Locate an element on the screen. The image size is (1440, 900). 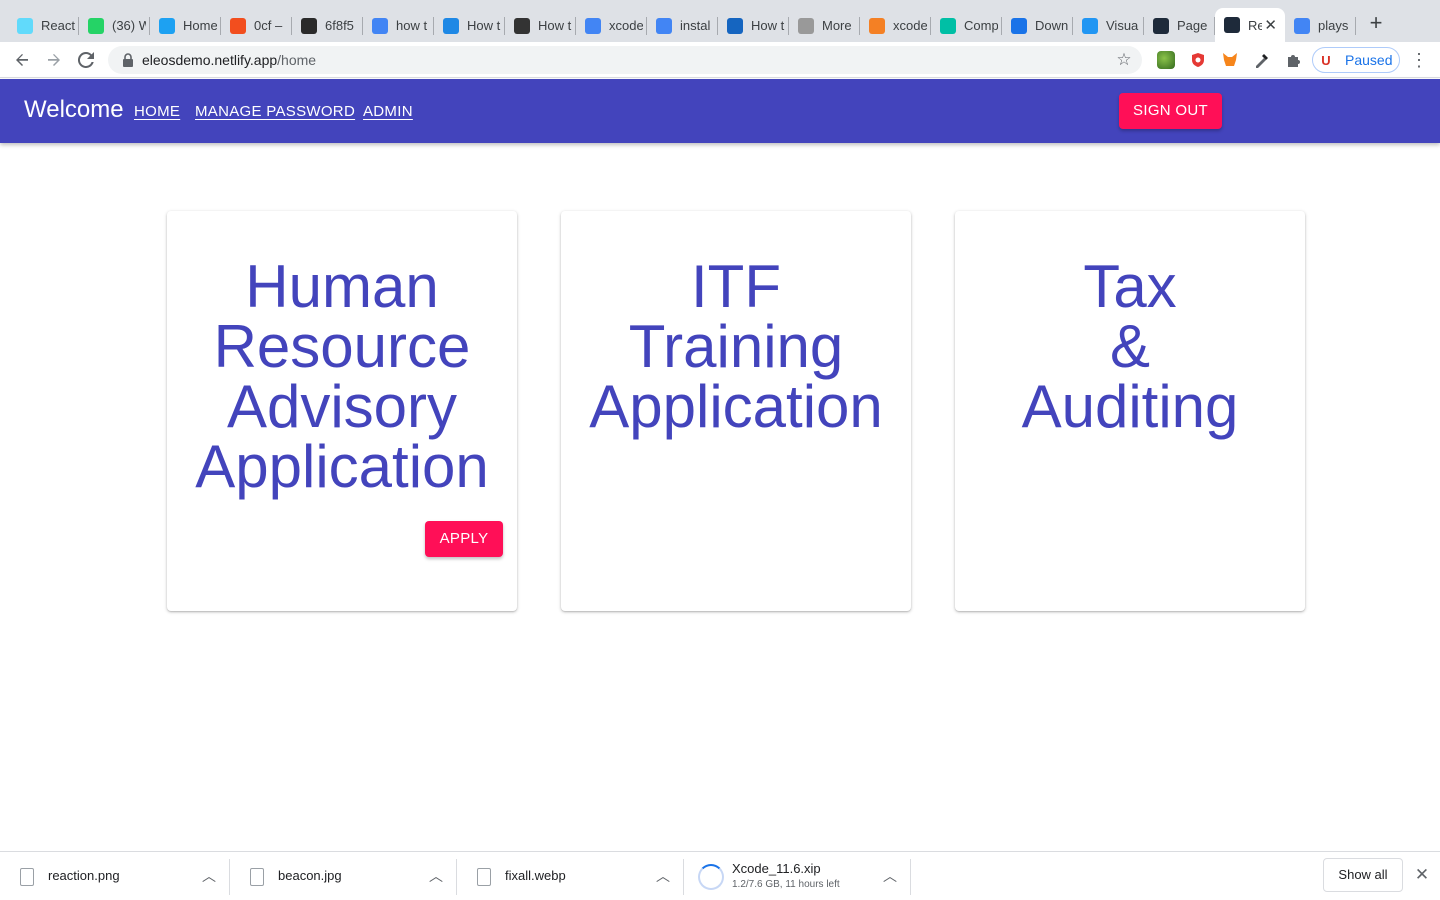
twitter-icon is located at coordinates (167, 25).